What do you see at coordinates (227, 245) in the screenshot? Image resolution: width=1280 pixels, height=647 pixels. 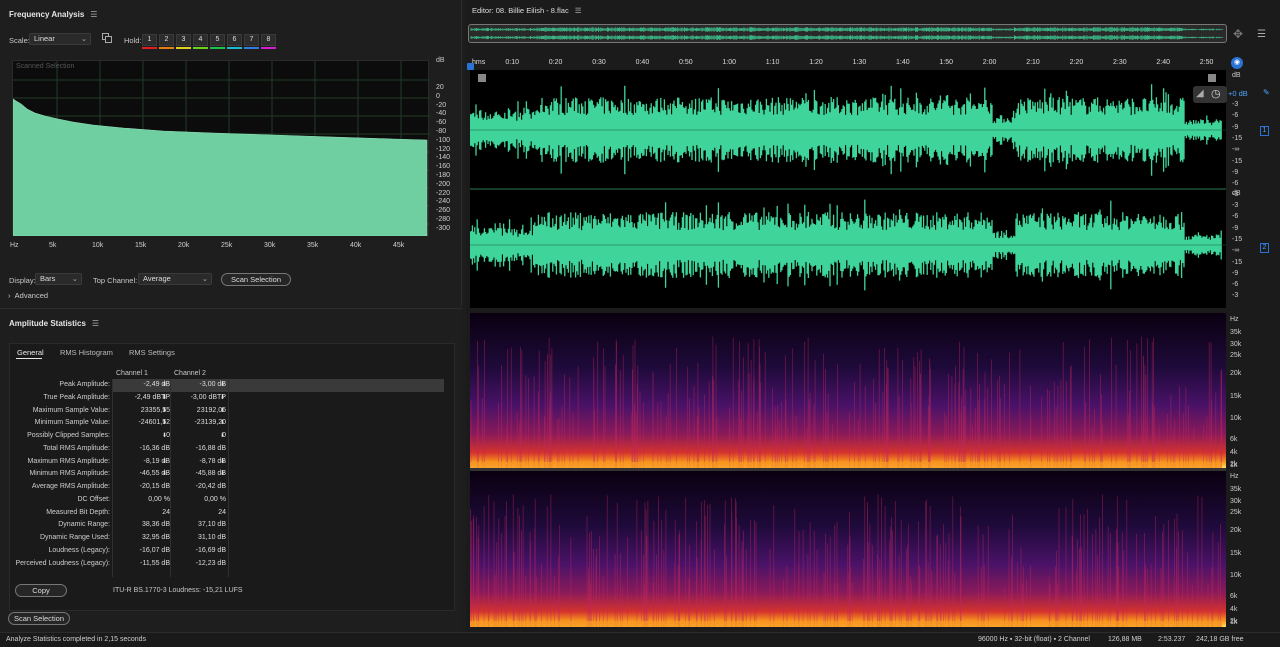 I see `hz-tick: 25k` at bounding box center [227, 245].